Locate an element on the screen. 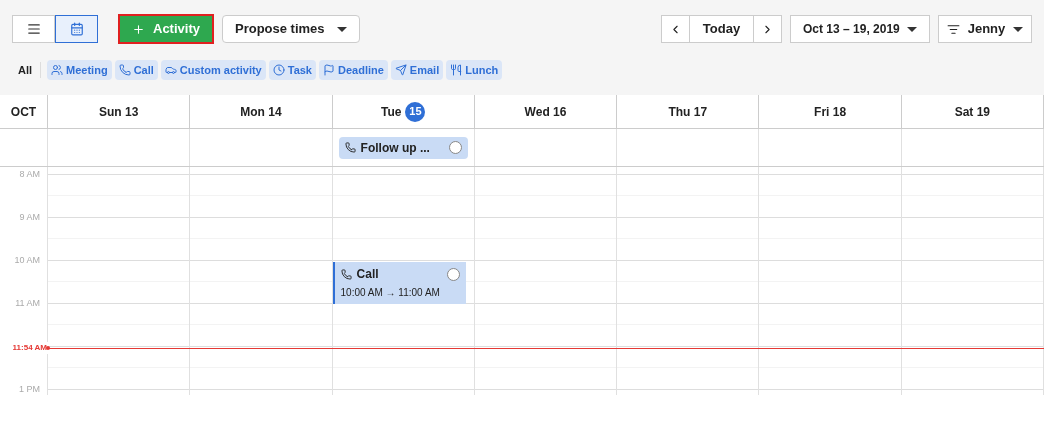 The image size is (1044, 433). event-time: 10:00 AM → 11:00 AM is located at coordinates (390, 293).